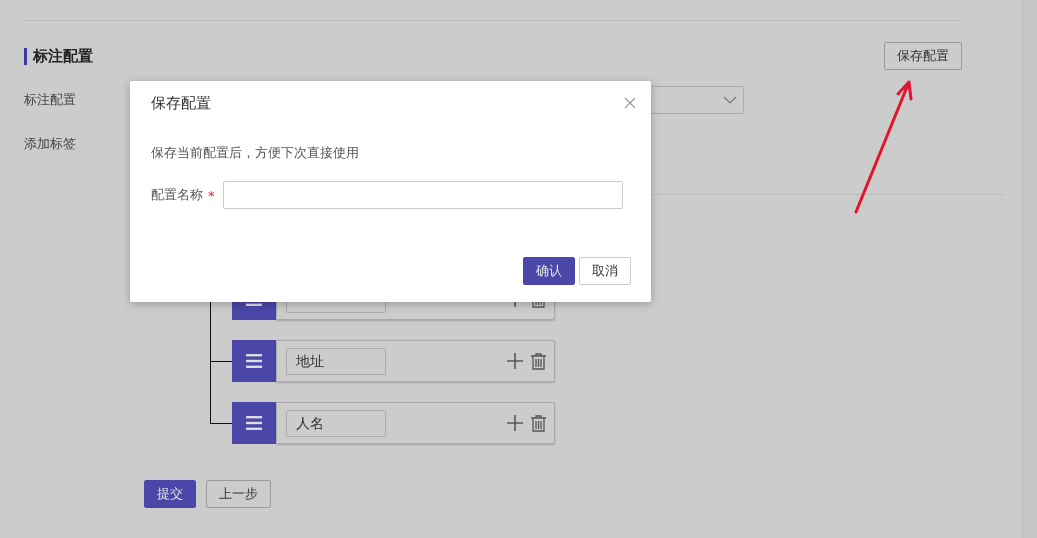 This screenshot has height=538, width=1037. I want to click on save-config-button: 保存配置, so click(923, 56).